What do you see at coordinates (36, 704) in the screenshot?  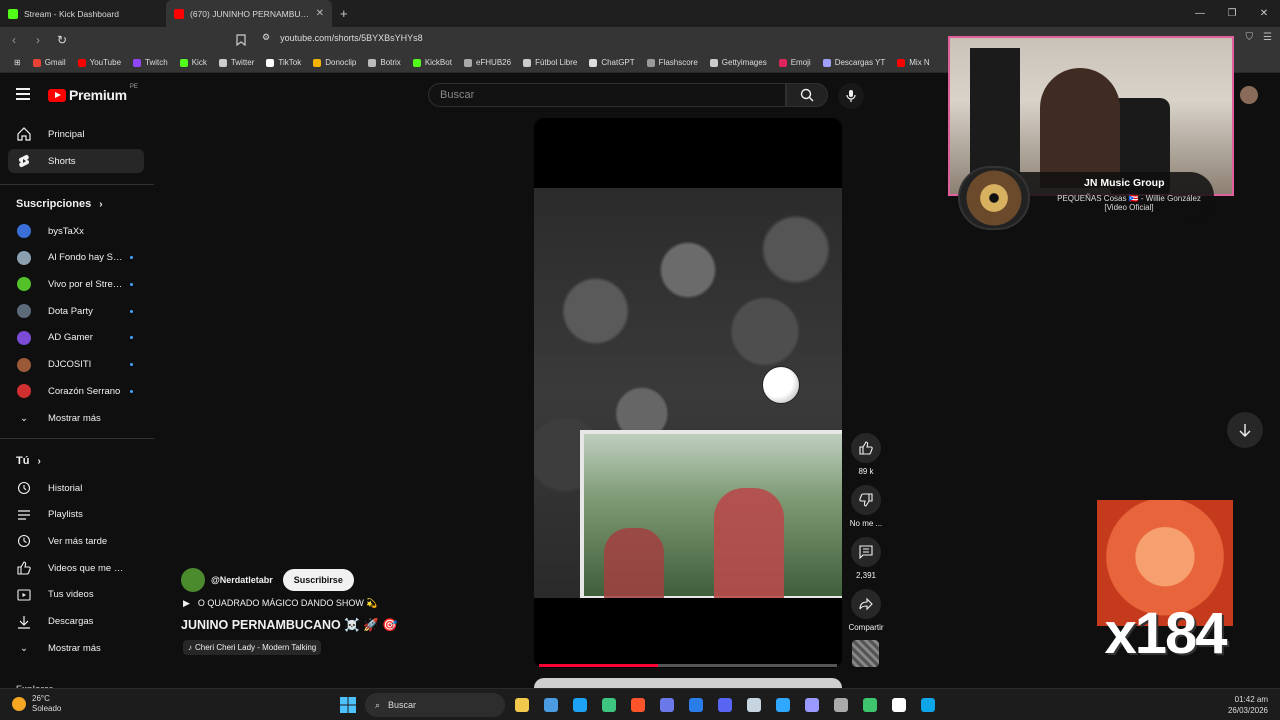 I see `weather-widget: 26°C Soleado` at bounding box center [36, 704].